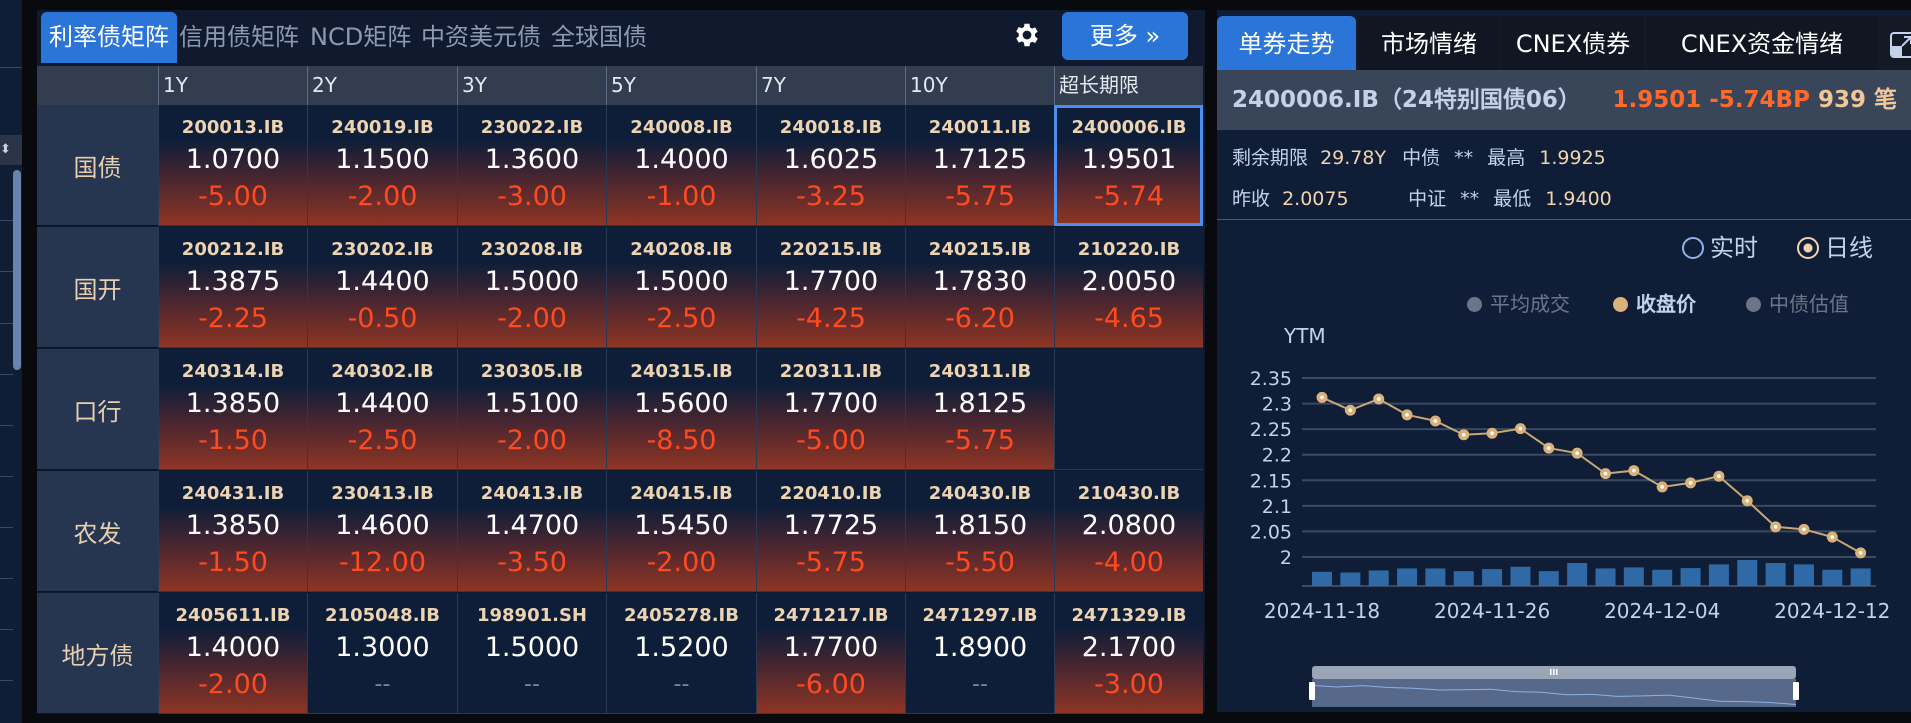 This screenshot has height=723, width=1911. Describe the element at coordinates (239, 37) in the screenshot. I see `tab-credit-bond-matrix: 信用债矩阵` at that location.